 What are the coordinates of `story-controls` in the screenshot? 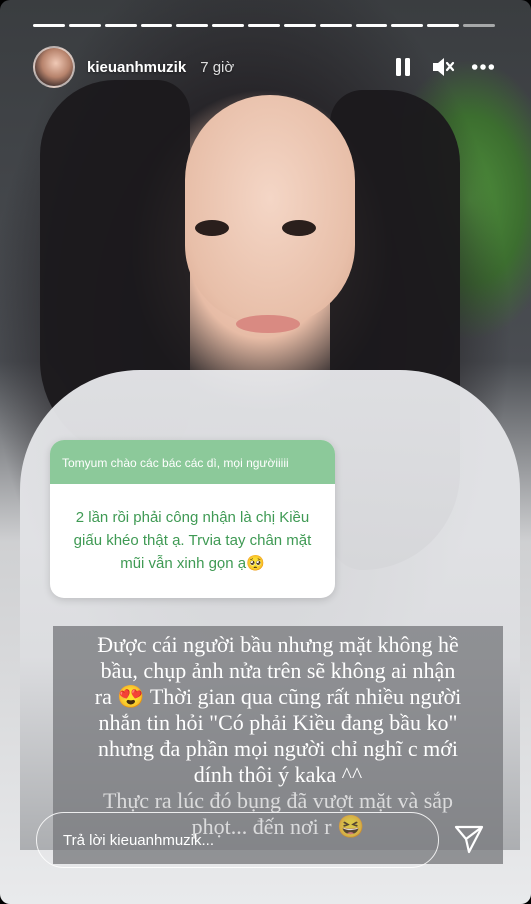 It's located at (443, 67).